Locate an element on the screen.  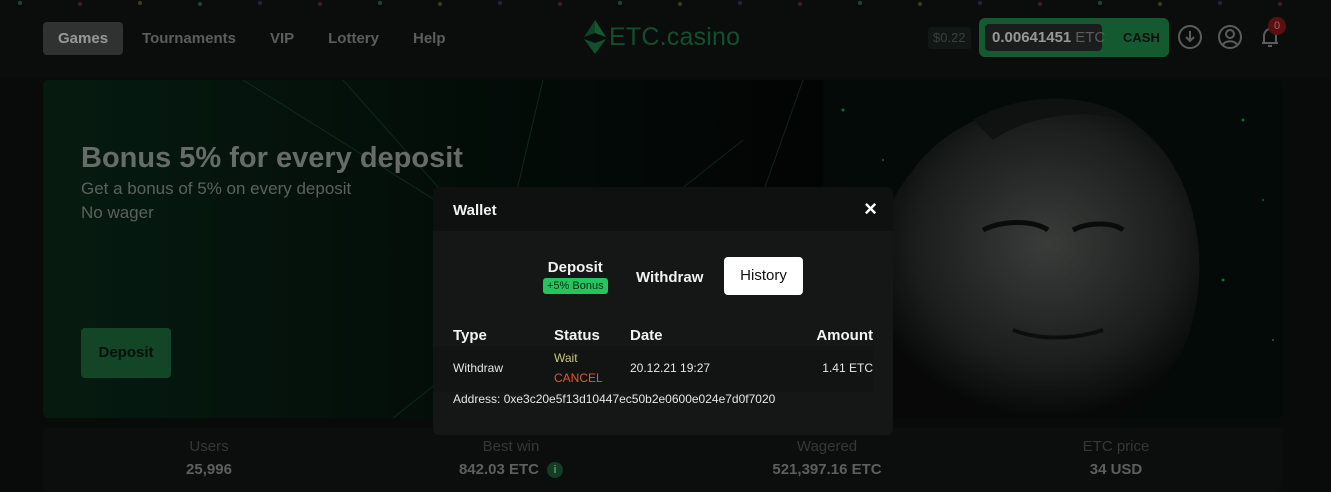
close-icon: × is located at coordinates (870, 209).